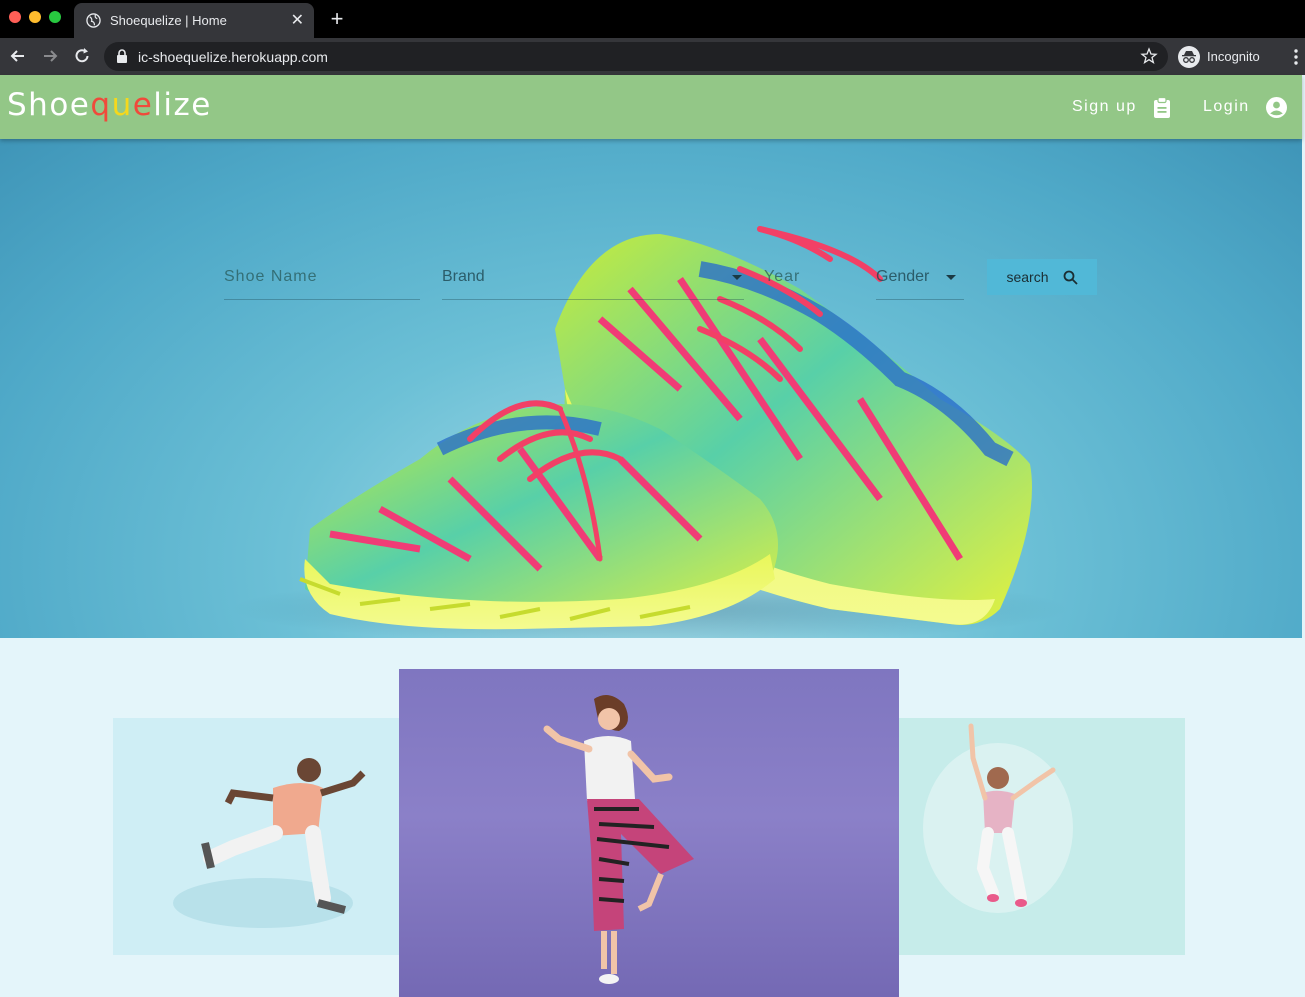 Image resolution: width=1305 pixels, height=997 pixels. I want to click on browser-menu-icon, so click(1296, 57).